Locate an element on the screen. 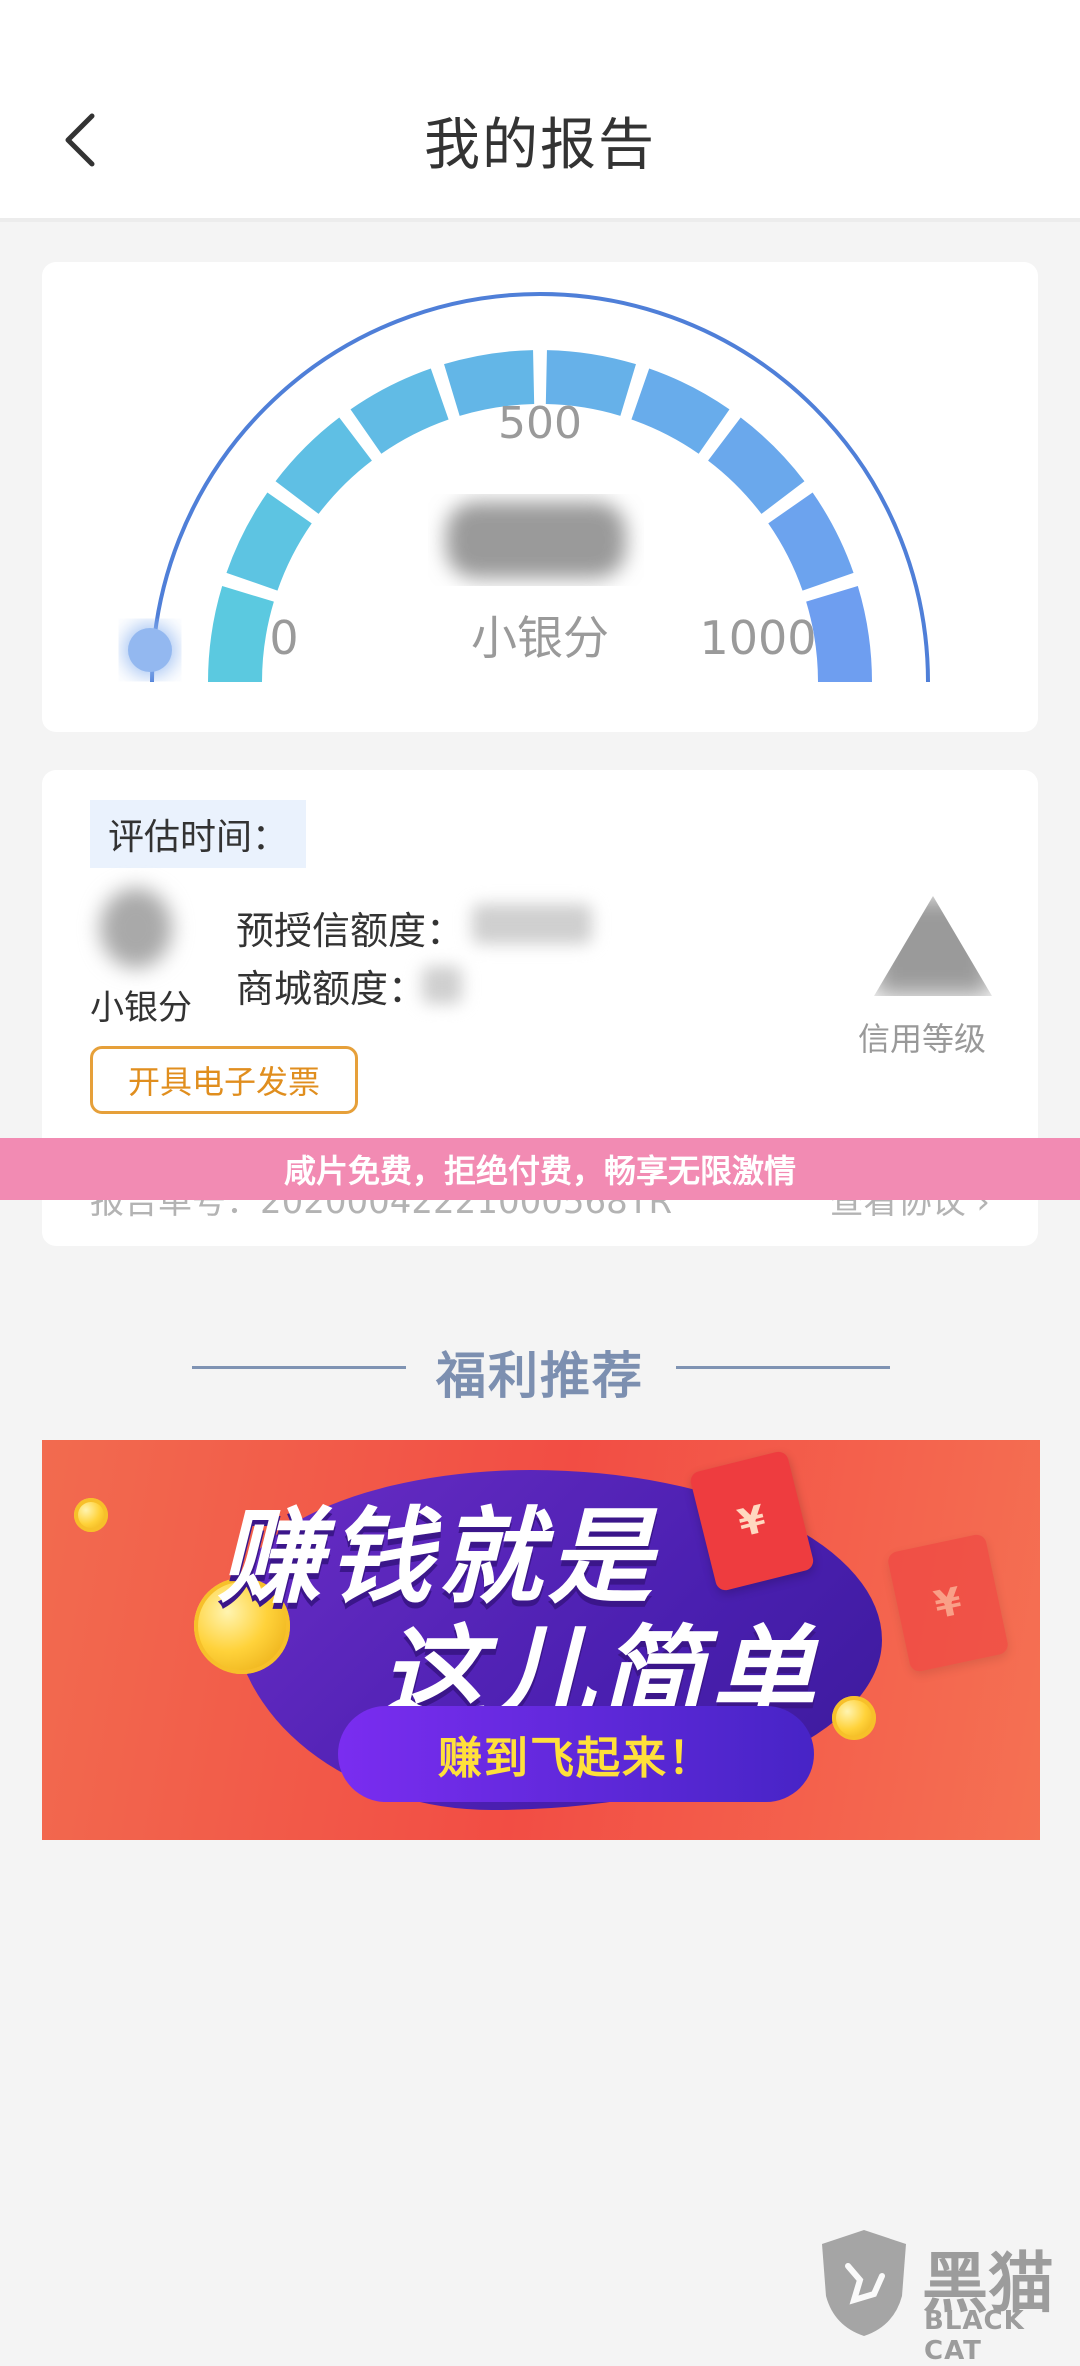  score-gauge: 500 0 1000 小银分 is located at coordinates (527, 487).